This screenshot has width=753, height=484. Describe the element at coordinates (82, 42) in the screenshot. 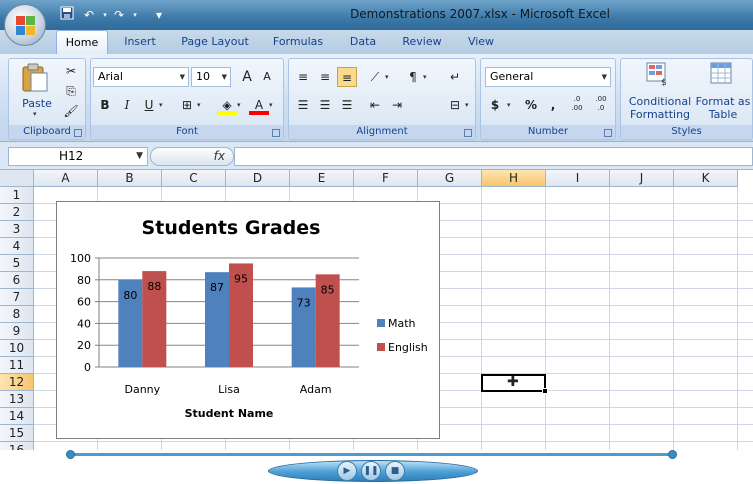

I see `tab-home: Home` at that location.